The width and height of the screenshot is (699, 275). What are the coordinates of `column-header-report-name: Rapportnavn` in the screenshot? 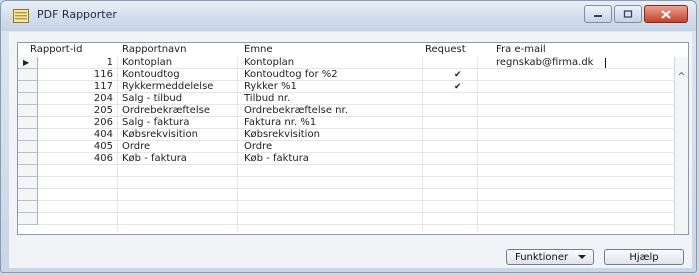 It's located at (154, 49).